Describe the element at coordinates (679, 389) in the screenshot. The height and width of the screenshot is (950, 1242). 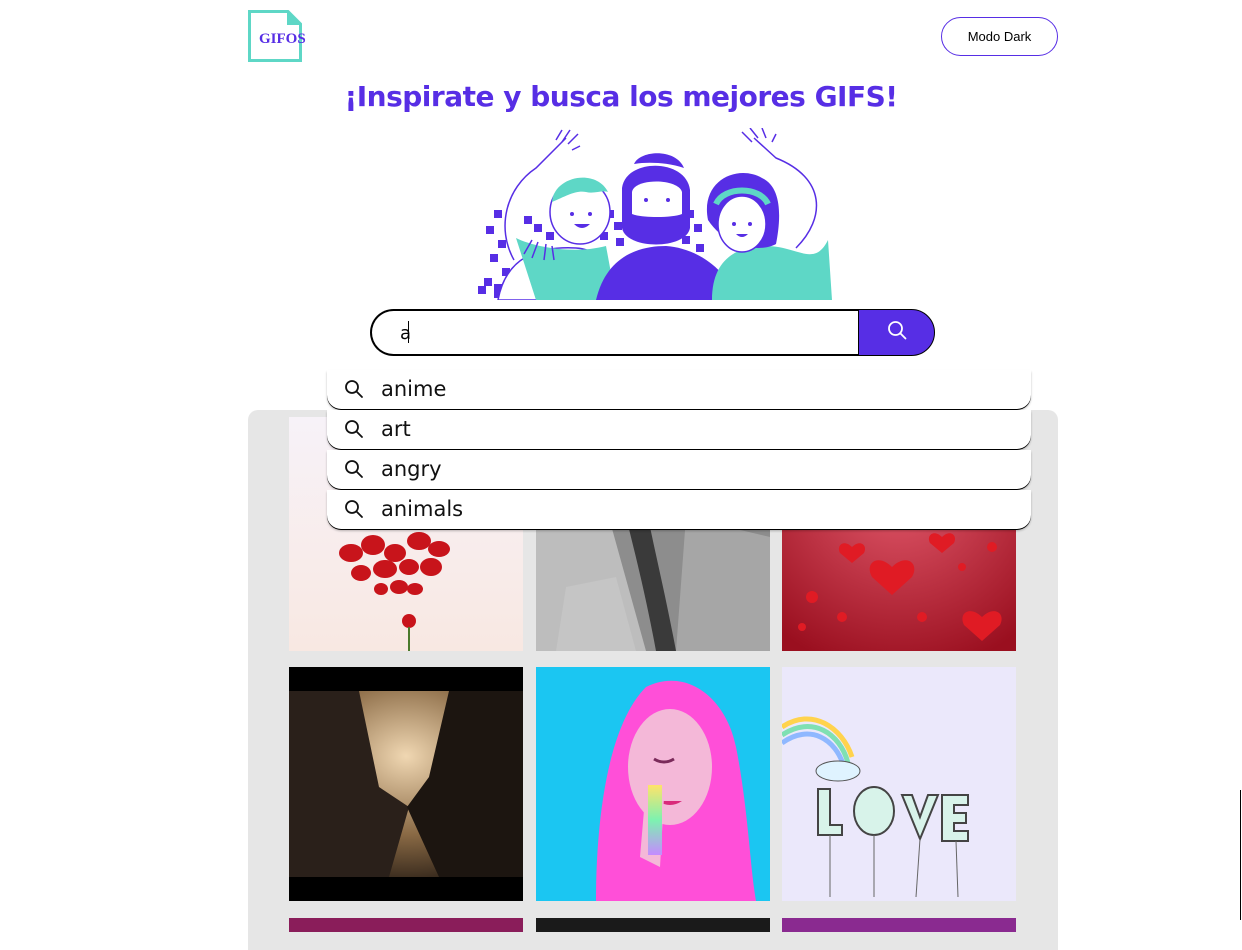
I see `suggestion-item: anime` at that location.